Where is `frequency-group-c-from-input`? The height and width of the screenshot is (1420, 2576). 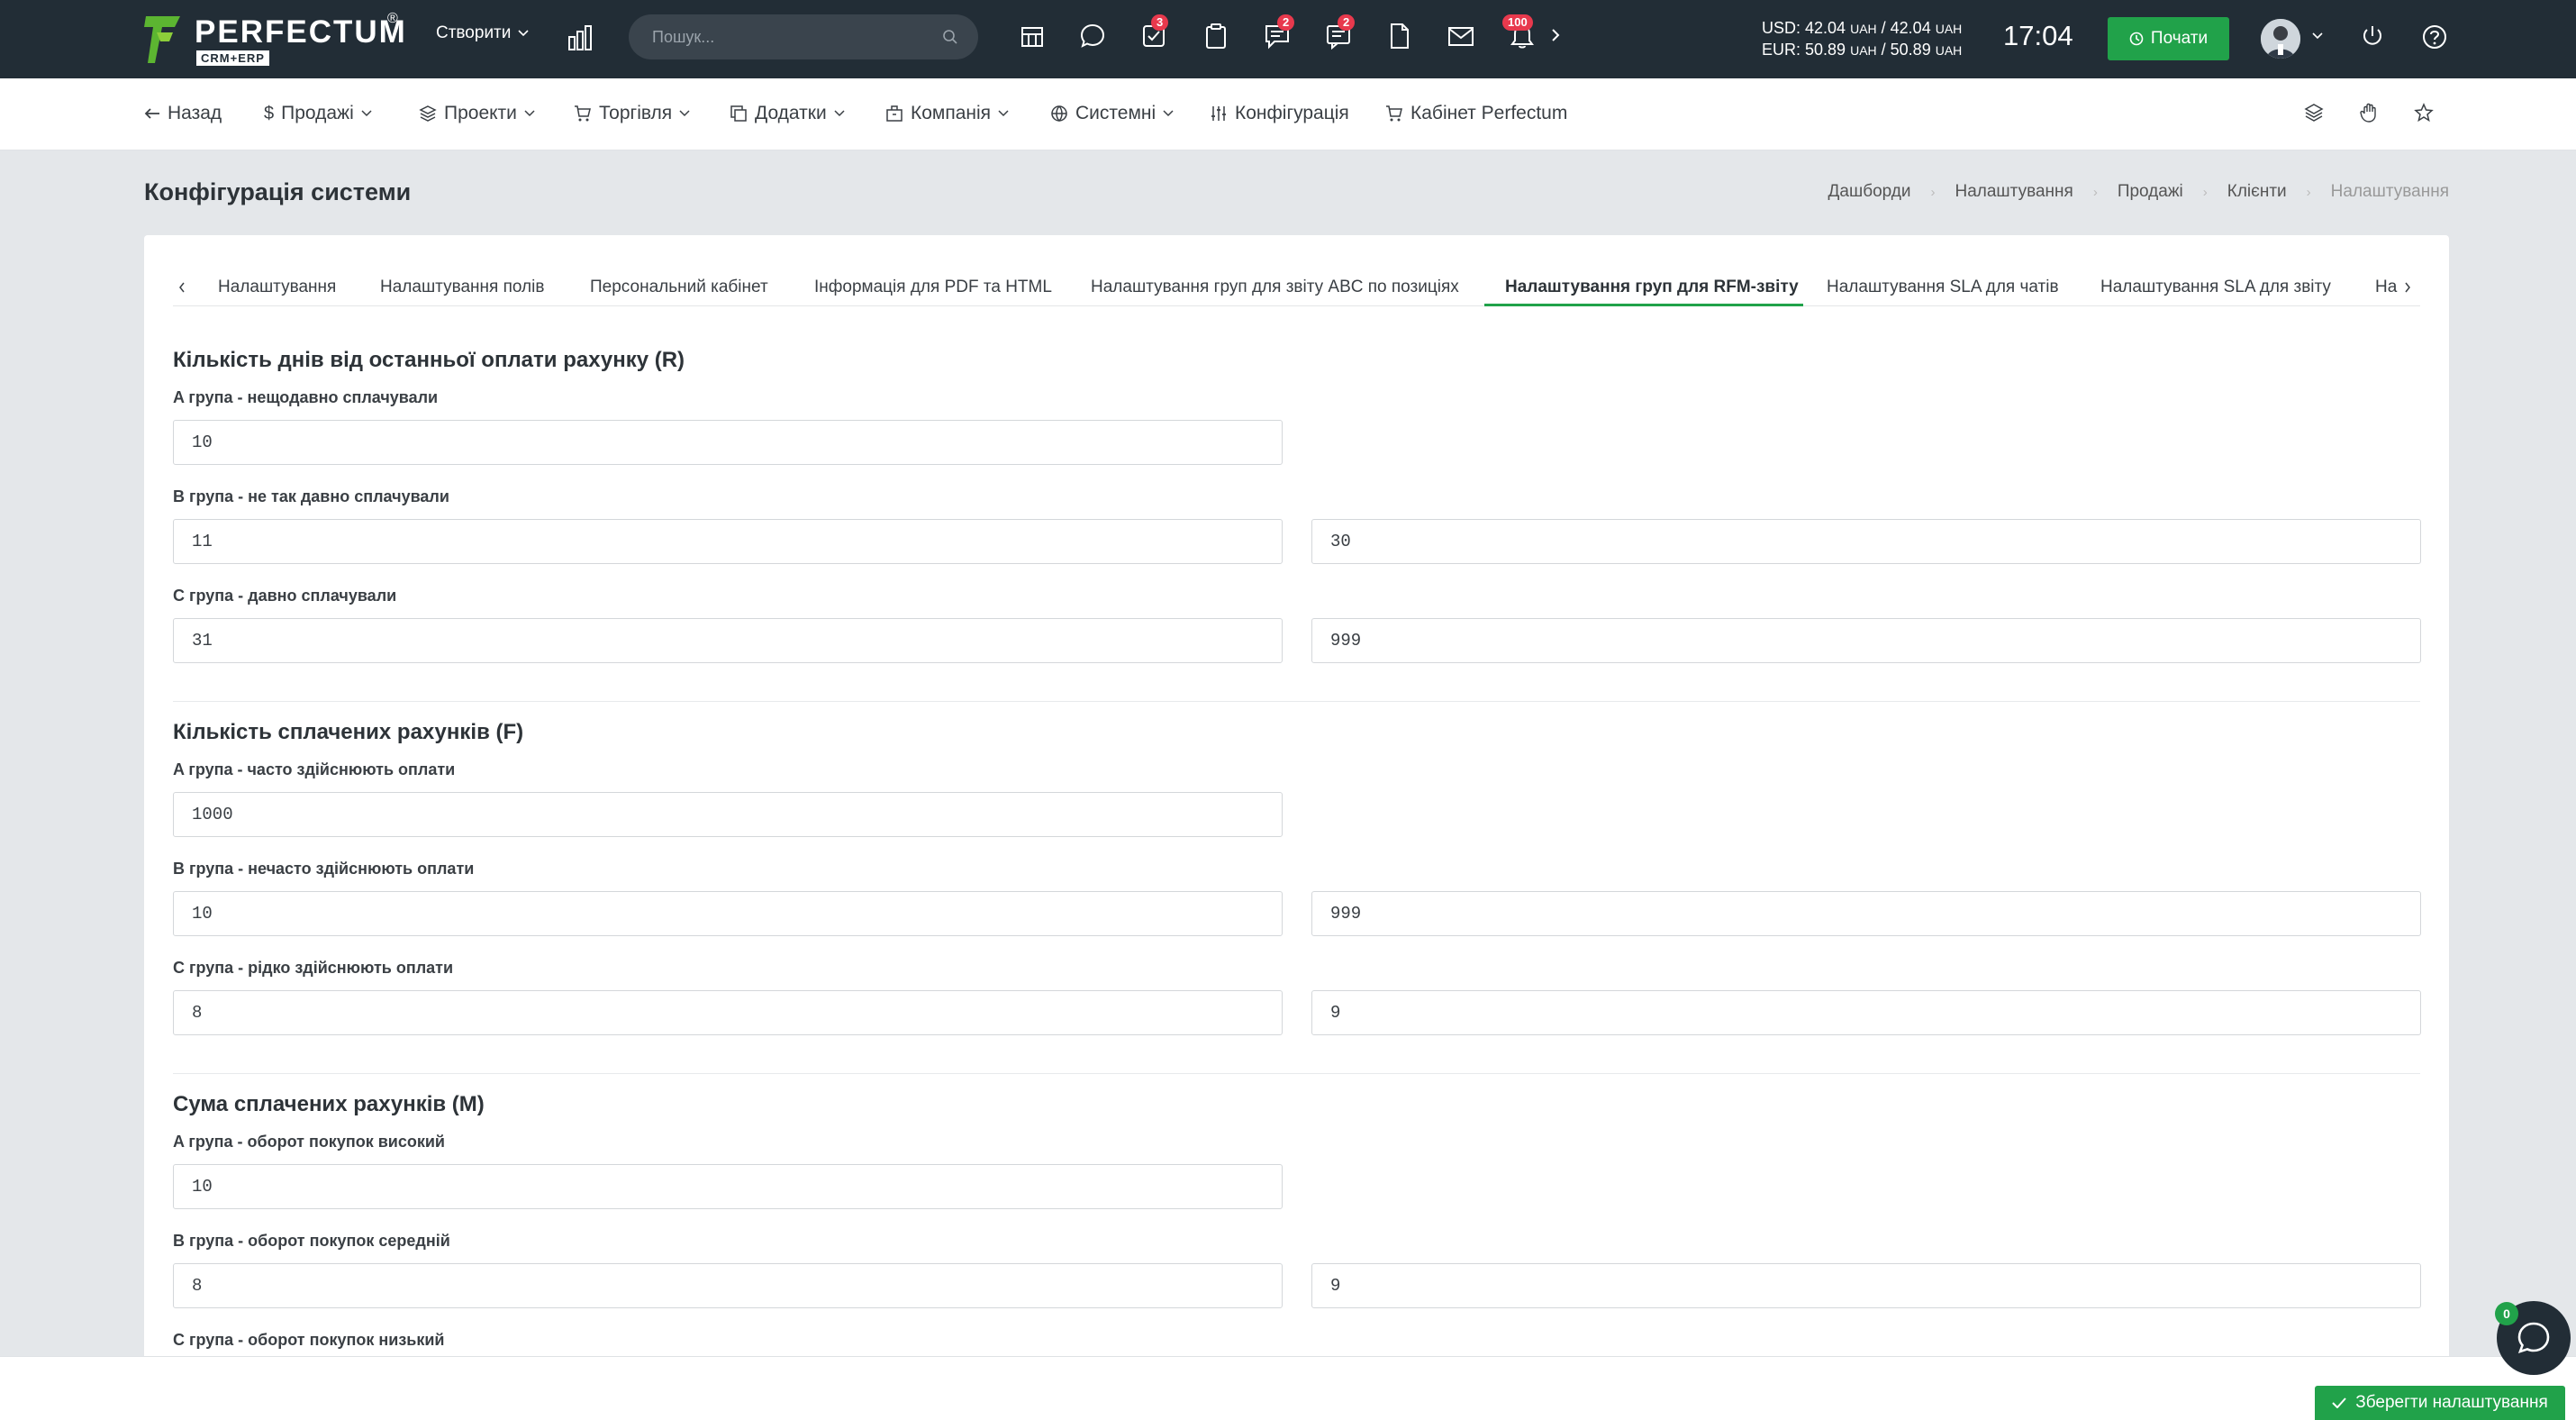
frequency-group-c-from-input is located at coordinates (728, 1012).